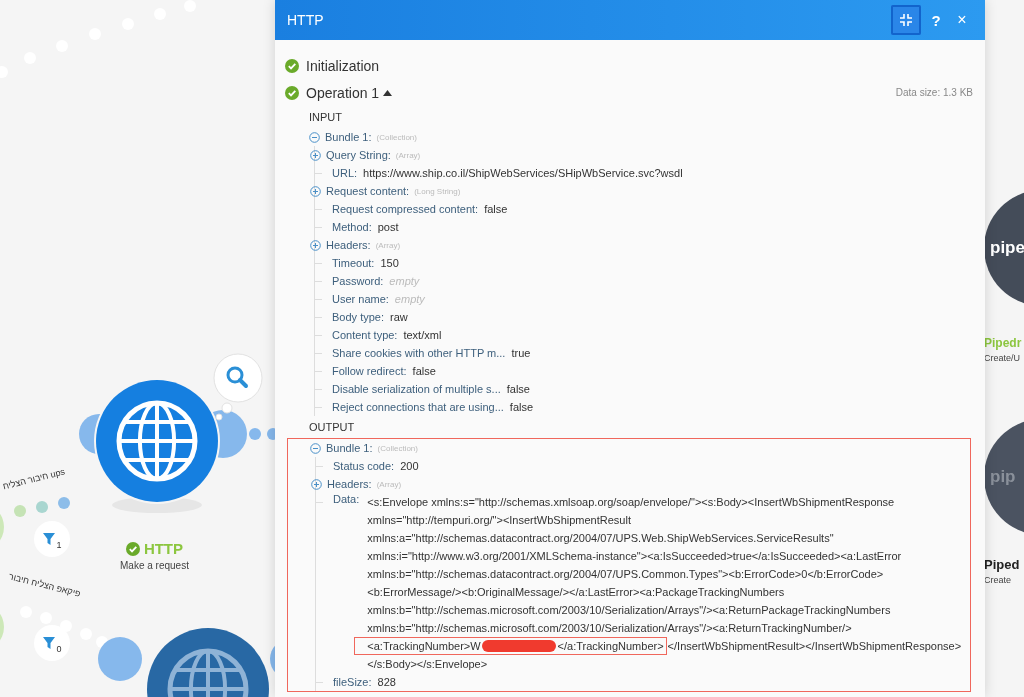 This screenshot has width=1024, height=697. Describe the element at coordinates (521, 353) in the screenshot. I see `field-value: true` at that location.